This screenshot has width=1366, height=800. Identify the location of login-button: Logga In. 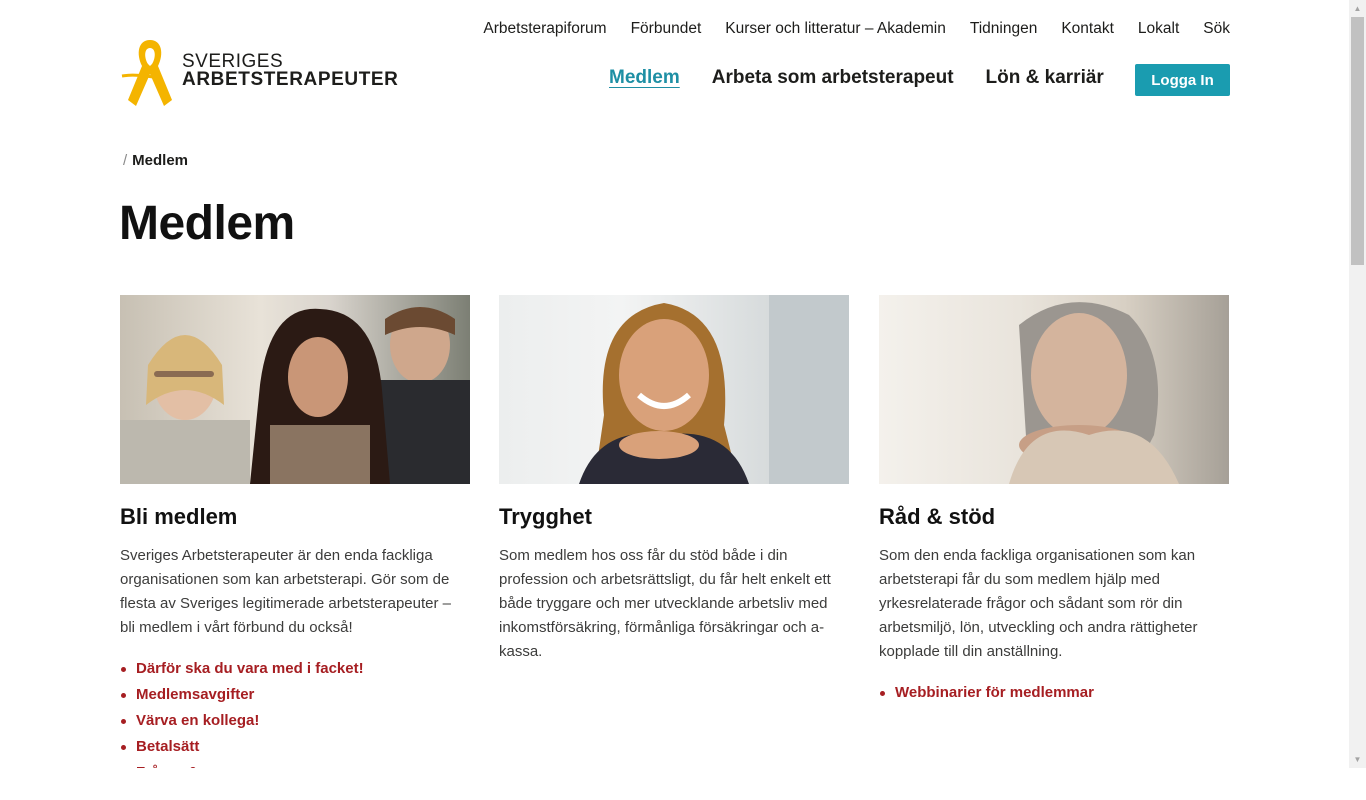
(1182, 80).